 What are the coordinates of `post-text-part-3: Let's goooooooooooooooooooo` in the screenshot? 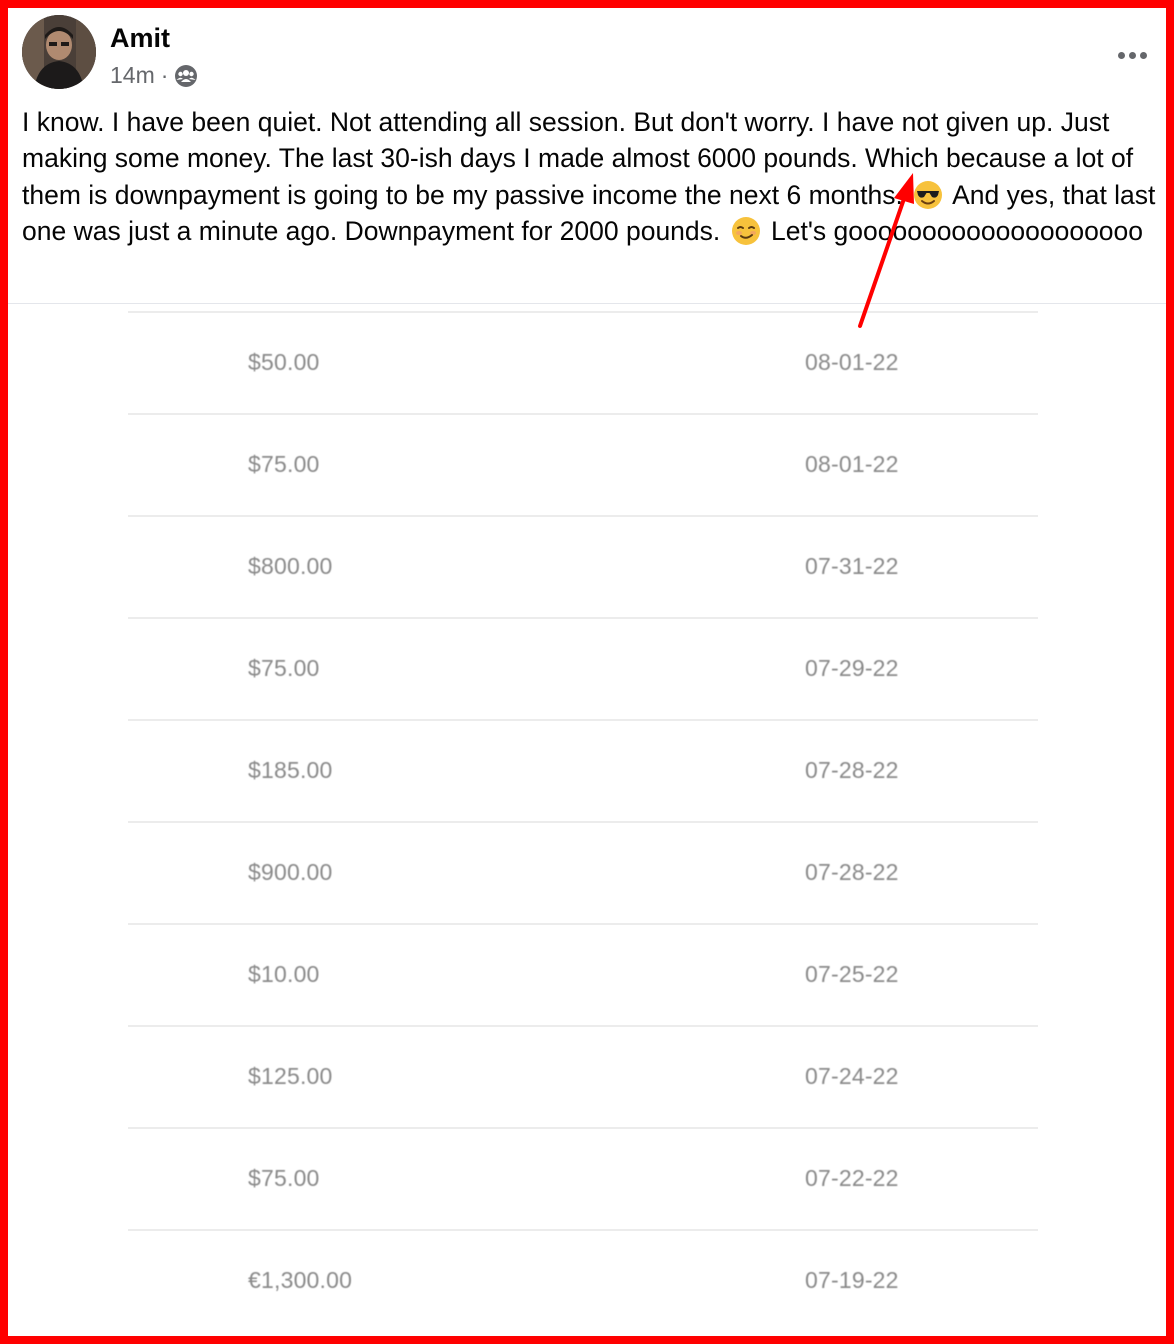 It's located at (957, 231).